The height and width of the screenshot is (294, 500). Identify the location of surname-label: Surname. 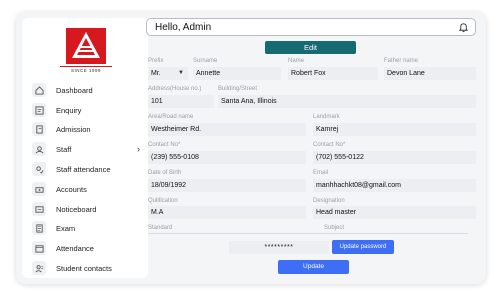
(205, 61).